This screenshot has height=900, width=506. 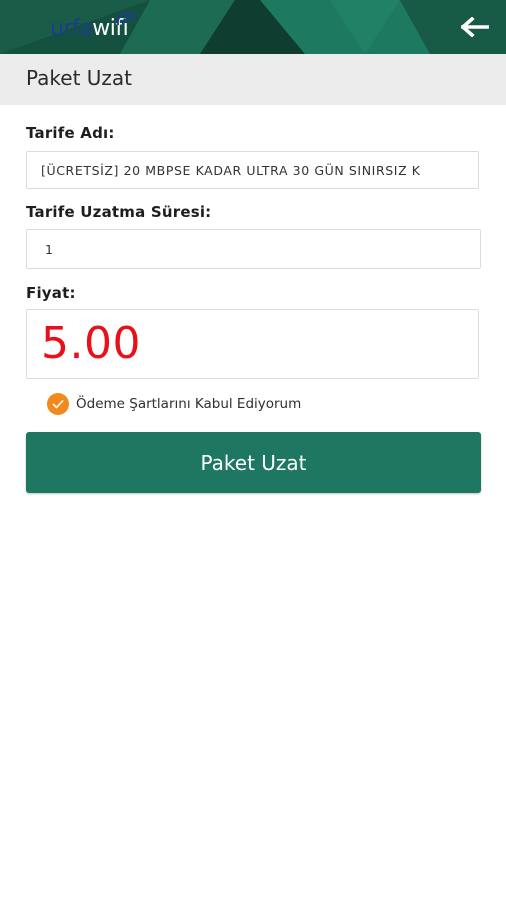 I want to click on tariff-duration-label: Tarife Uzatma Süresi:, so click(x=119, y=212).